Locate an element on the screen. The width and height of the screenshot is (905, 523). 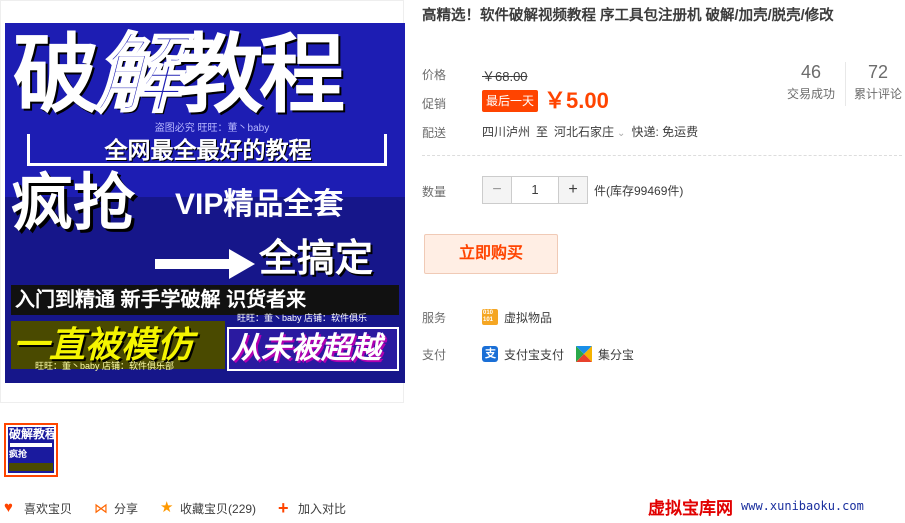
poster-headline: 破解教程 is located at coordinates (208, 75).